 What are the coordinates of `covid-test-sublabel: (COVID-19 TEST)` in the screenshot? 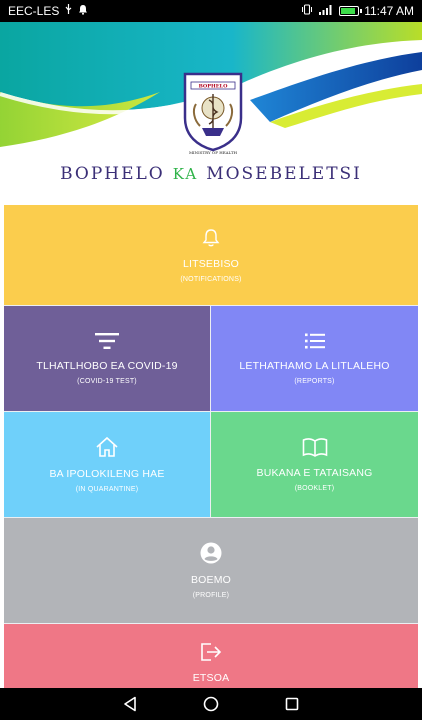 It's located at (107, 381).